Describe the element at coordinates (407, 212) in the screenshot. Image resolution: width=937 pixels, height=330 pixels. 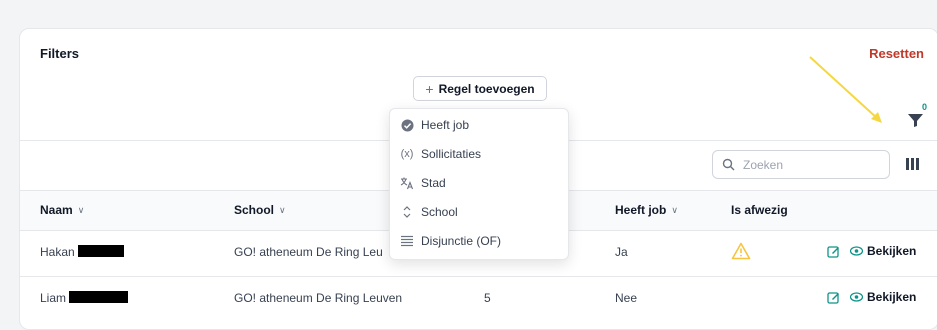
I see `updown-icon` at that location.